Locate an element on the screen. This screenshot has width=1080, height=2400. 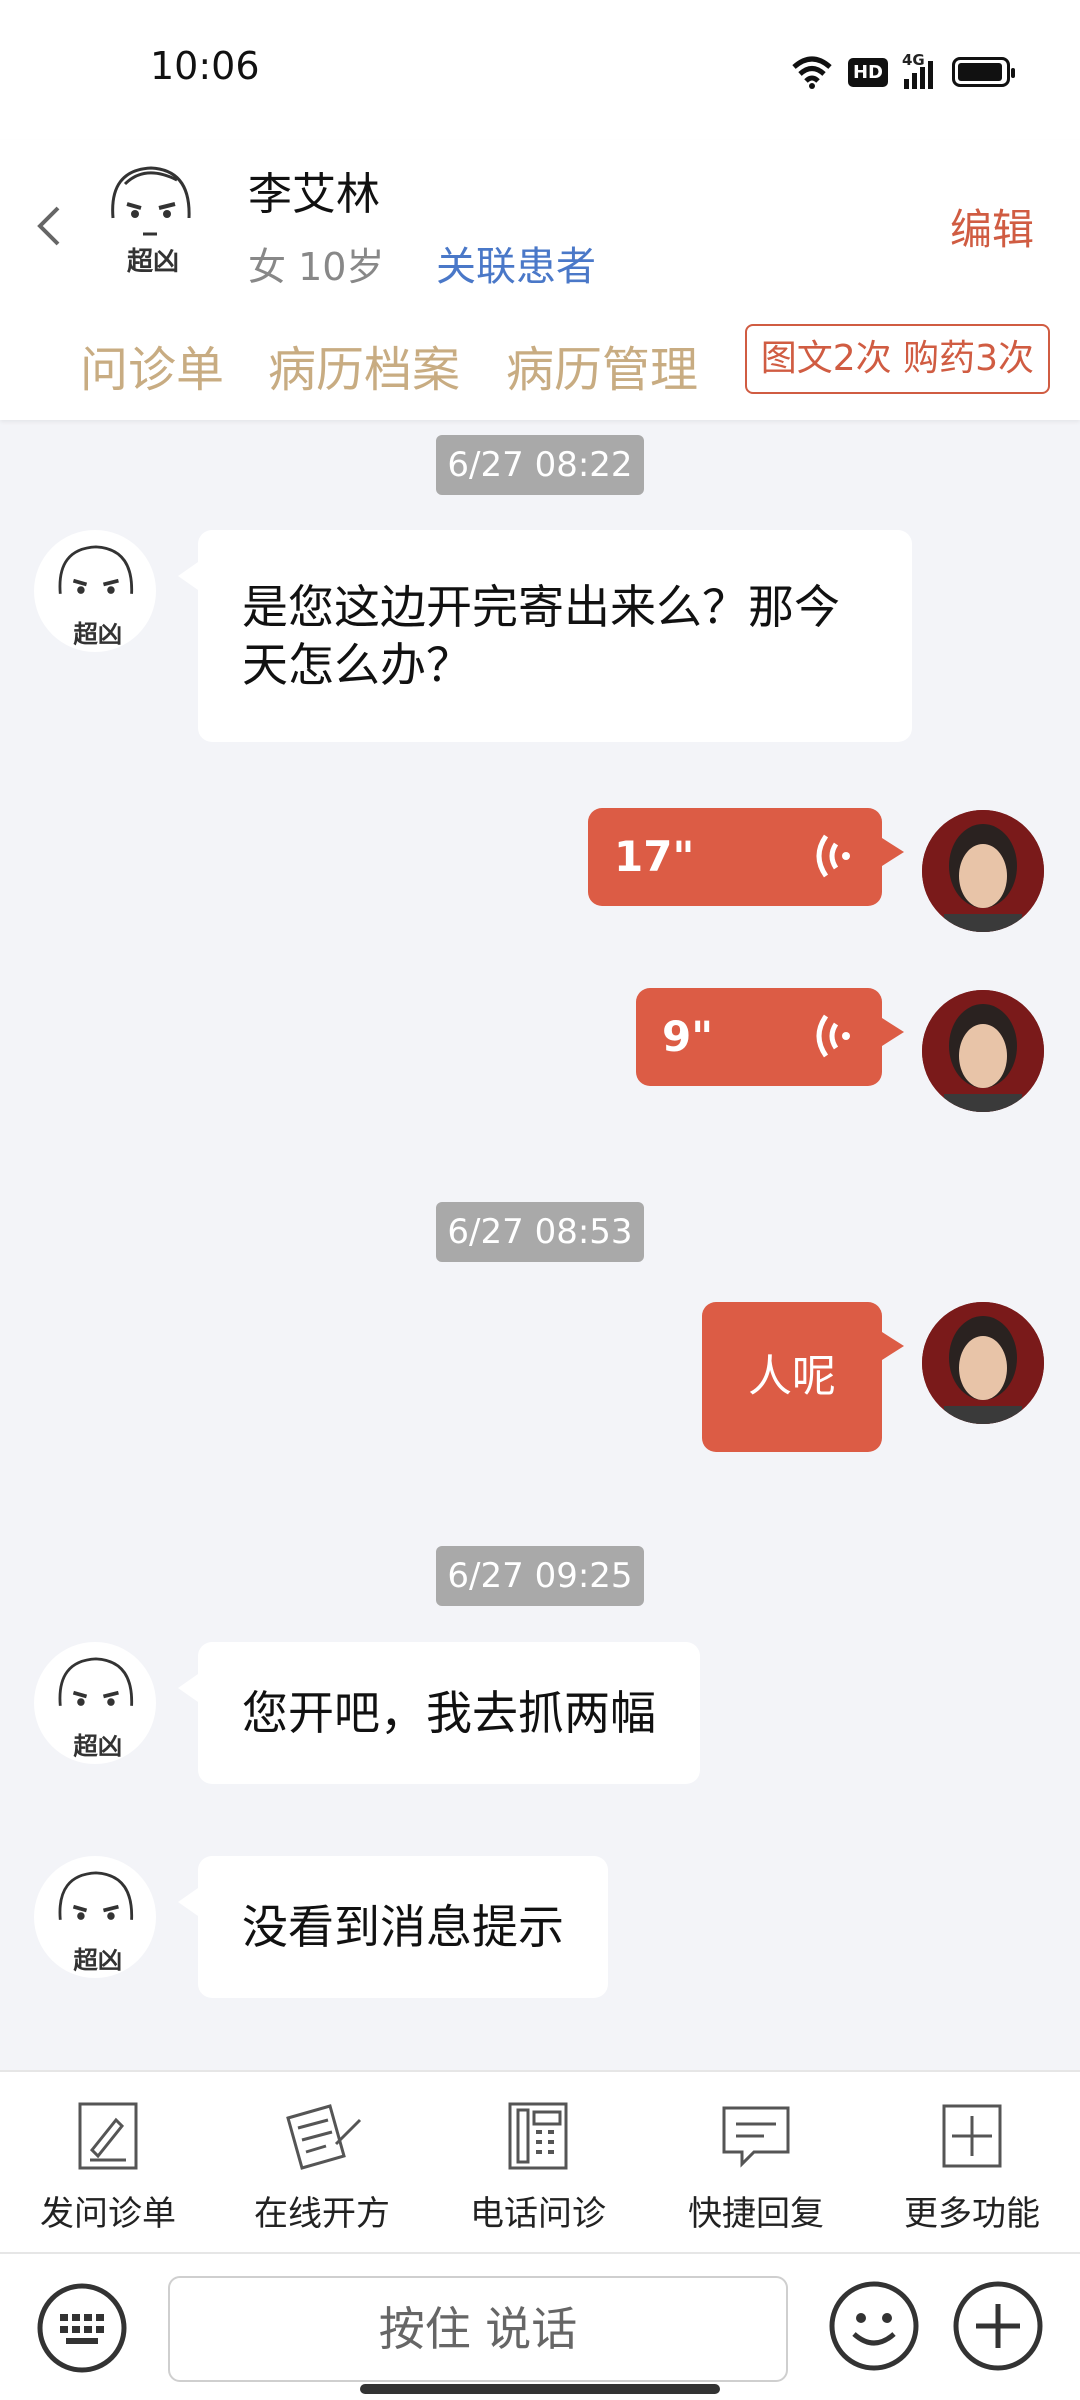
send-form-label: 发问诊单 is located at coordinates (108, 2214).